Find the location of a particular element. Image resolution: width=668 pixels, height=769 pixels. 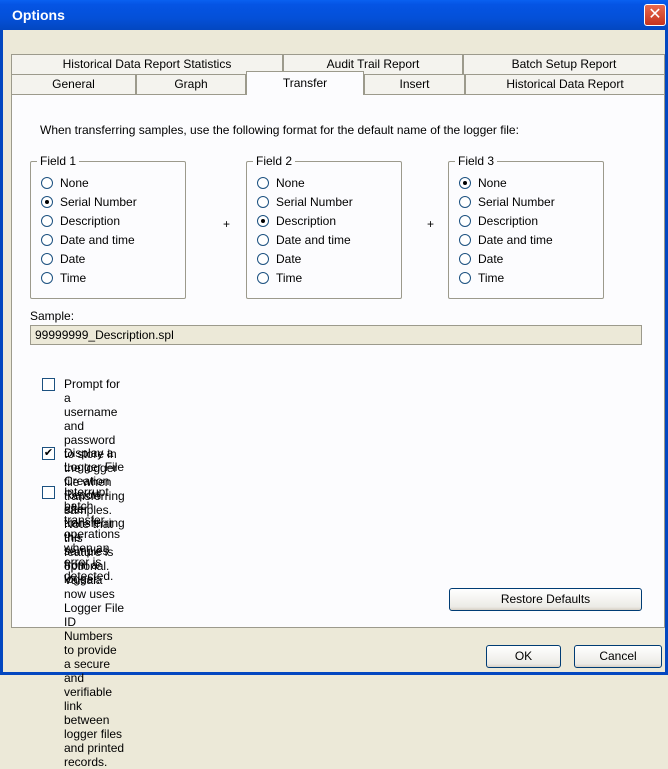

field-2-option-none: None is located at coordinates (281, 183).